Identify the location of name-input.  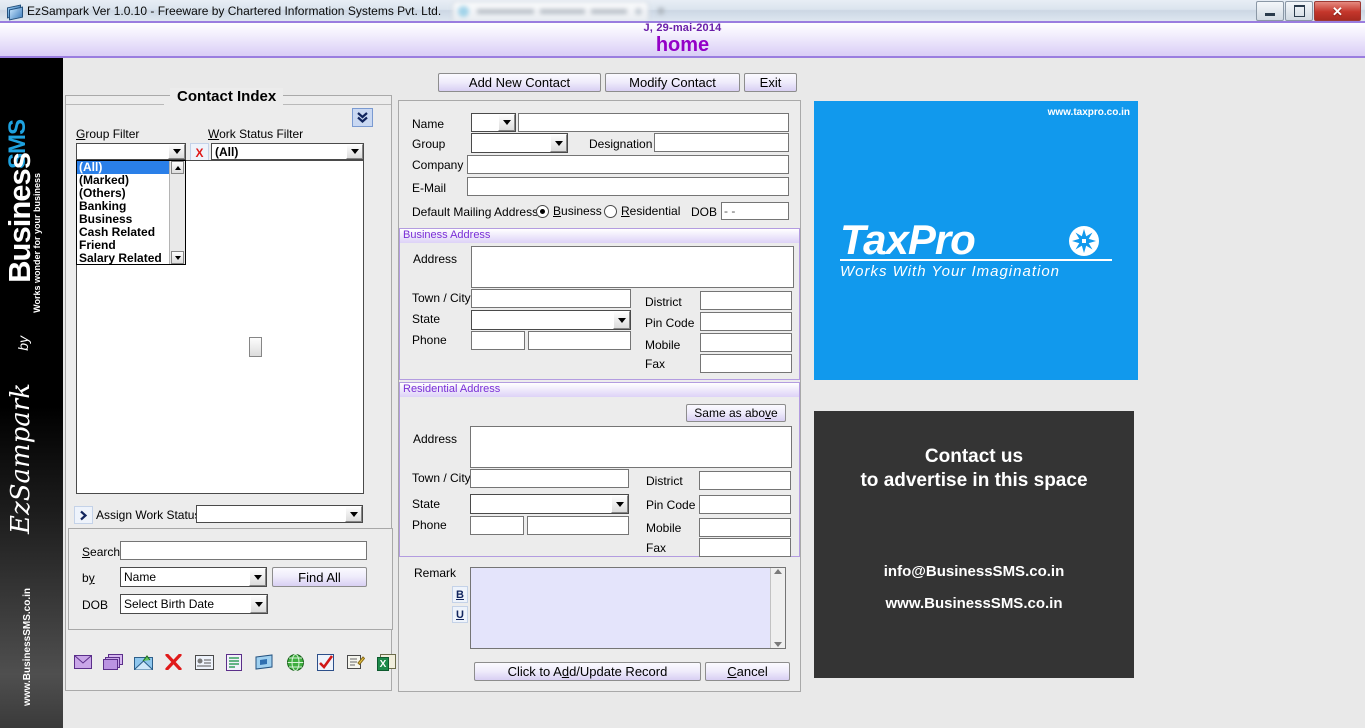
(653, 122).